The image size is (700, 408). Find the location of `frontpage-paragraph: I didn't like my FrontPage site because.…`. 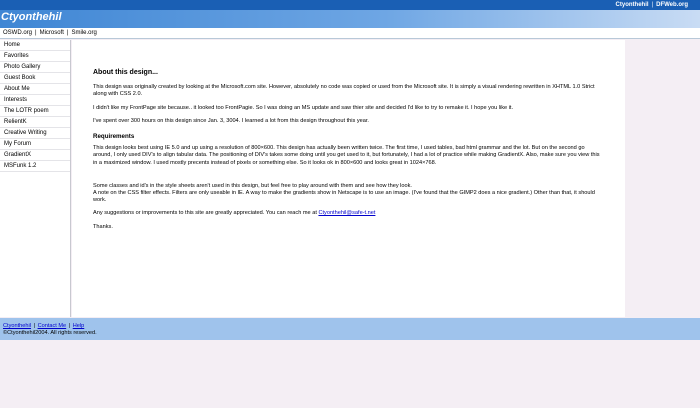

frontpage-paragraph: I didn't like my FrontPage site because.… is located at coordinates (303, 107).